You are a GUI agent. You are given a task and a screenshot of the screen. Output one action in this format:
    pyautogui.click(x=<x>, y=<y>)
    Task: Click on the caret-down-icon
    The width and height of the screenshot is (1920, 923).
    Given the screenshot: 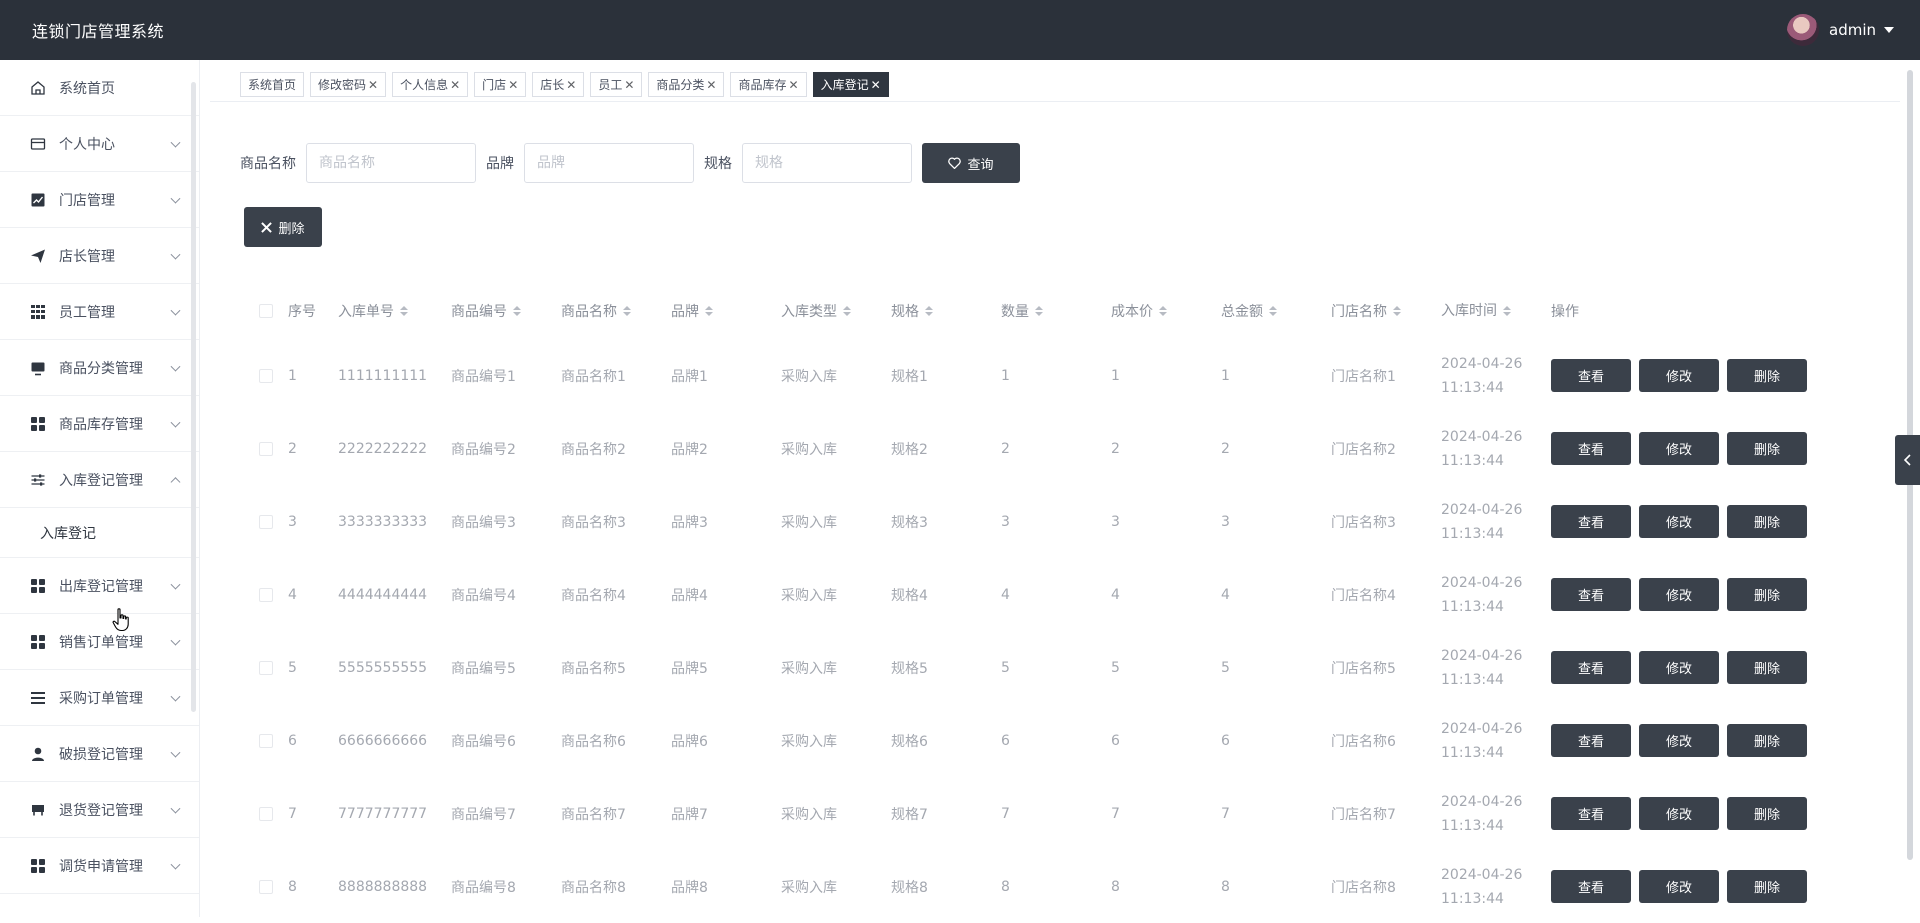 What is the action you would take?
    pyautogui.click(x=1889, y=30)
    